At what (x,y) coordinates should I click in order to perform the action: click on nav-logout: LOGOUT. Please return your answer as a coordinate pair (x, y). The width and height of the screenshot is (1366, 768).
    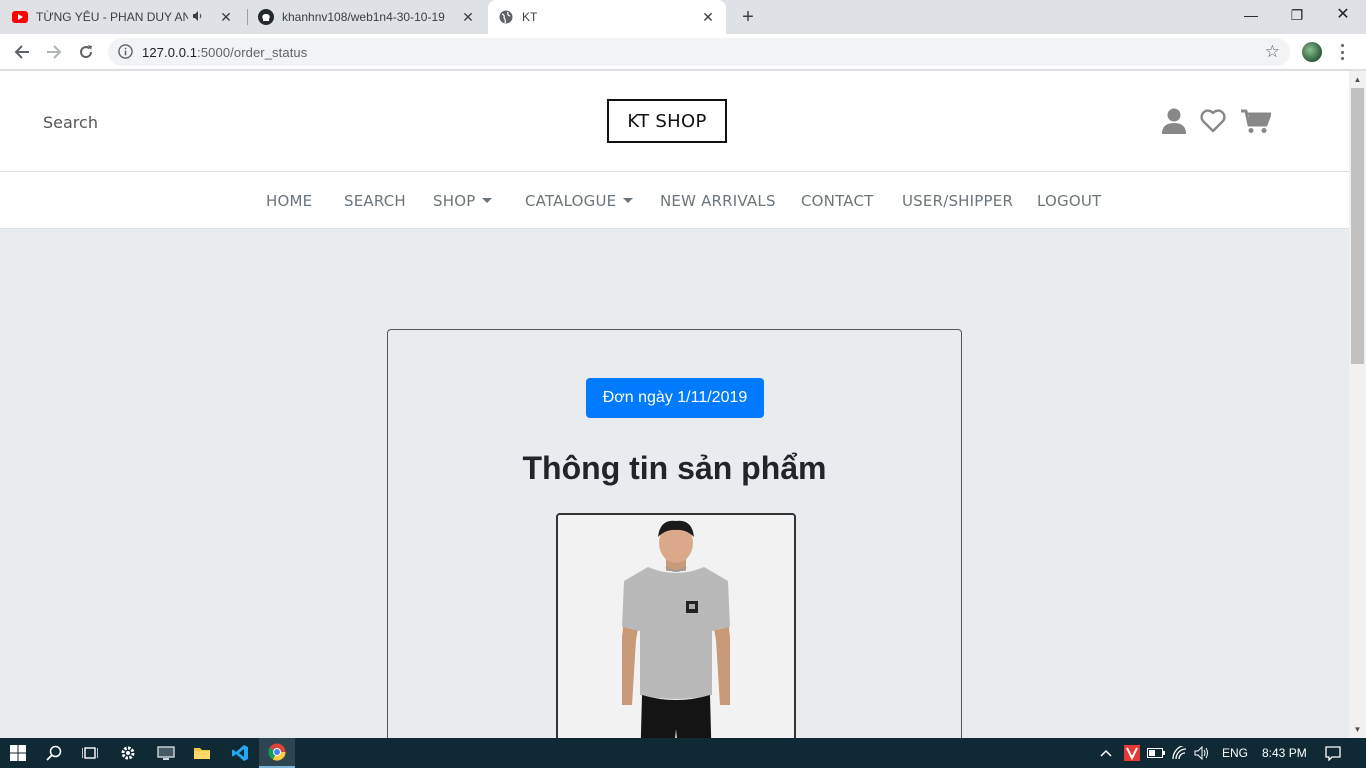
    Looking at the image, I should click on (1069, 201).